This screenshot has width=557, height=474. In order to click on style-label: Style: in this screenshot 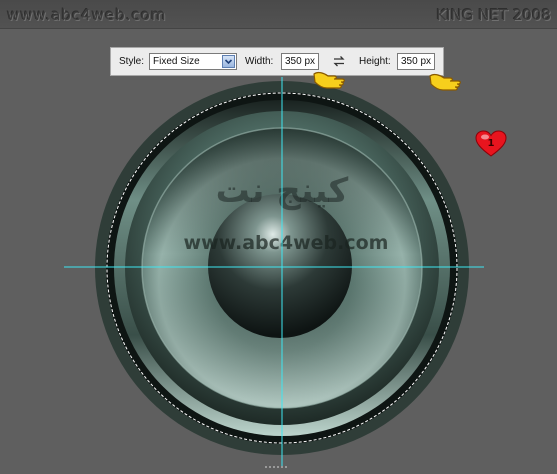, I will do `click(132, 61)`.